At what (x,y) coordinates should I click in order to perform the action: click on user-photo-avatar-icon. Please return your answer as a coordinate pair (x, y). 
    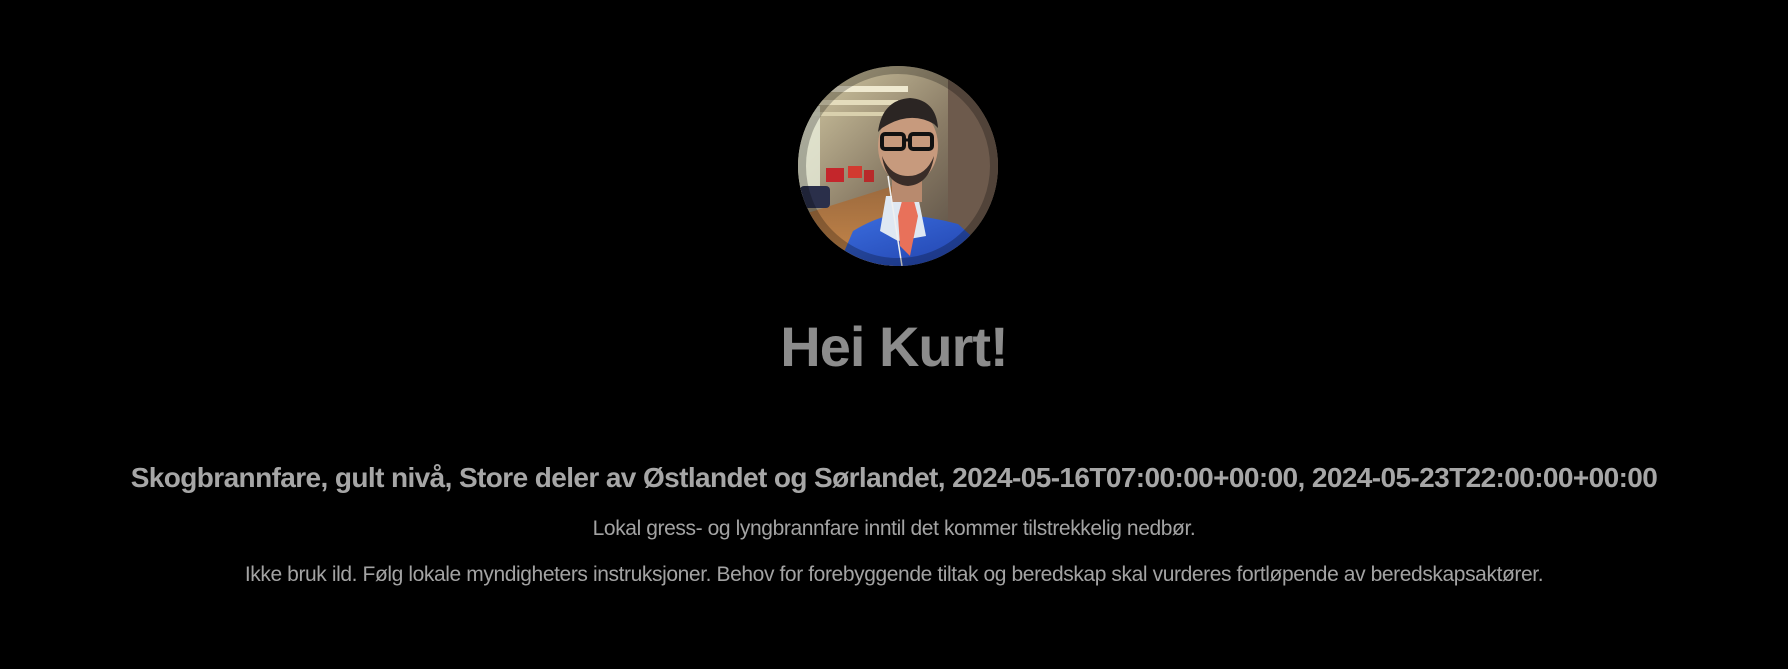
    Looking at the image, I should click on (898, 166).